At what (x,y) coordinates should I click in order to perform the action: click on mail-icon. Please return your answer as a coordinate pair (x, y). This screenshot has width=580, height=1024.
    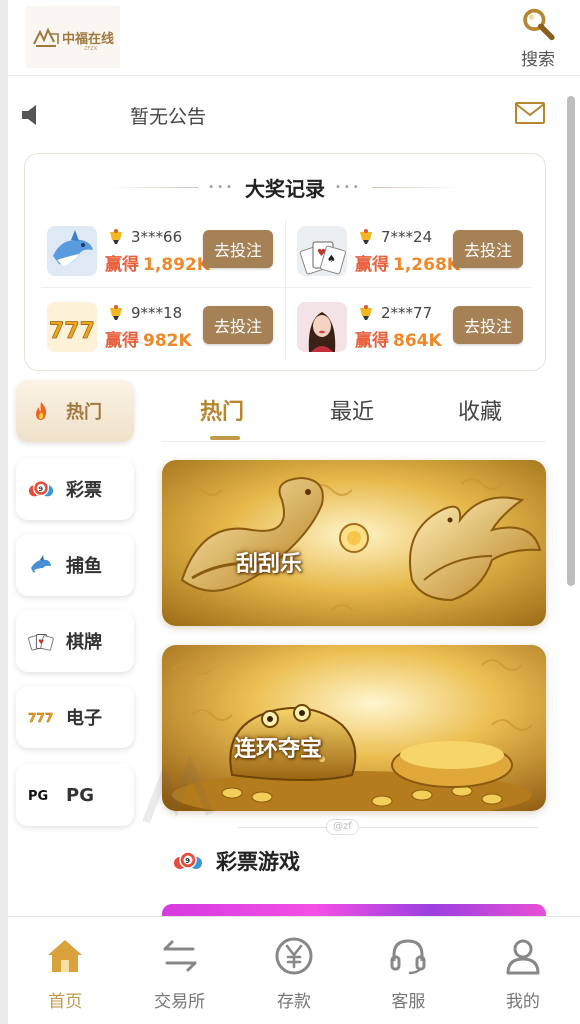
    Looking at the image, I should click on (530, 113).